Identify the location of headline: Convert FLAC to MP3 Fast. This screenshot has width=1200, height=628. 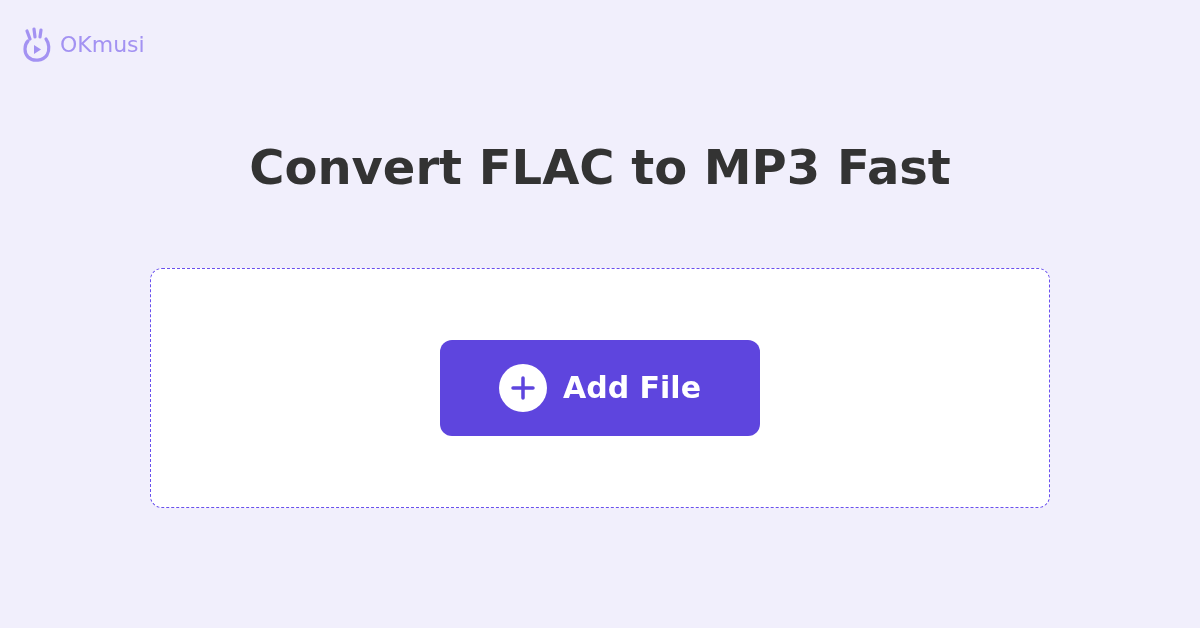
(600, 168).